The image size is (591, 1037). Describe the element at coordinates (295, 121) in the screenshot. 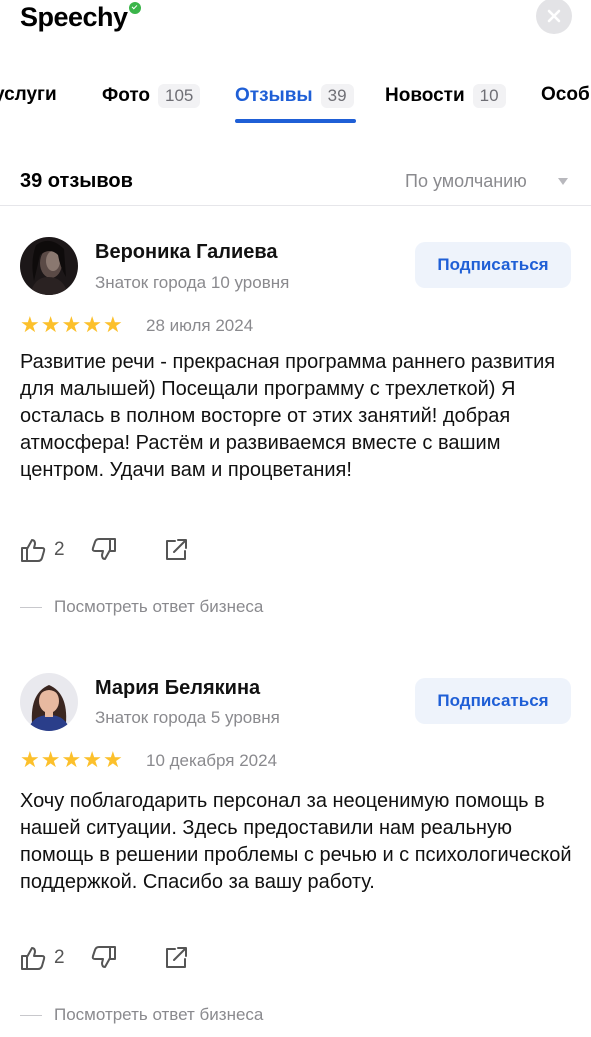

I see `active-tab-indicator` at that location.